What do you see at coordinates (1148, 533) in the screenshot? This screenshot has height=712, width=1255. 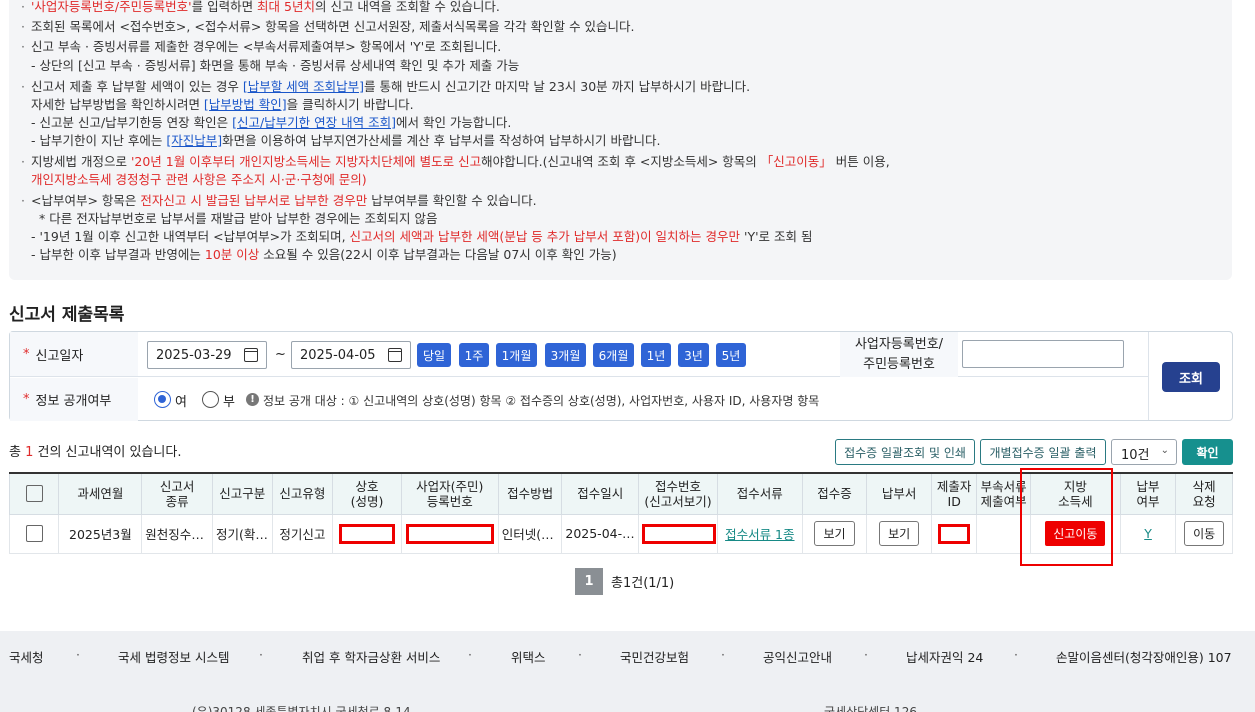 I see `paid-status-link: Y` at bounding box center [1148, 533].